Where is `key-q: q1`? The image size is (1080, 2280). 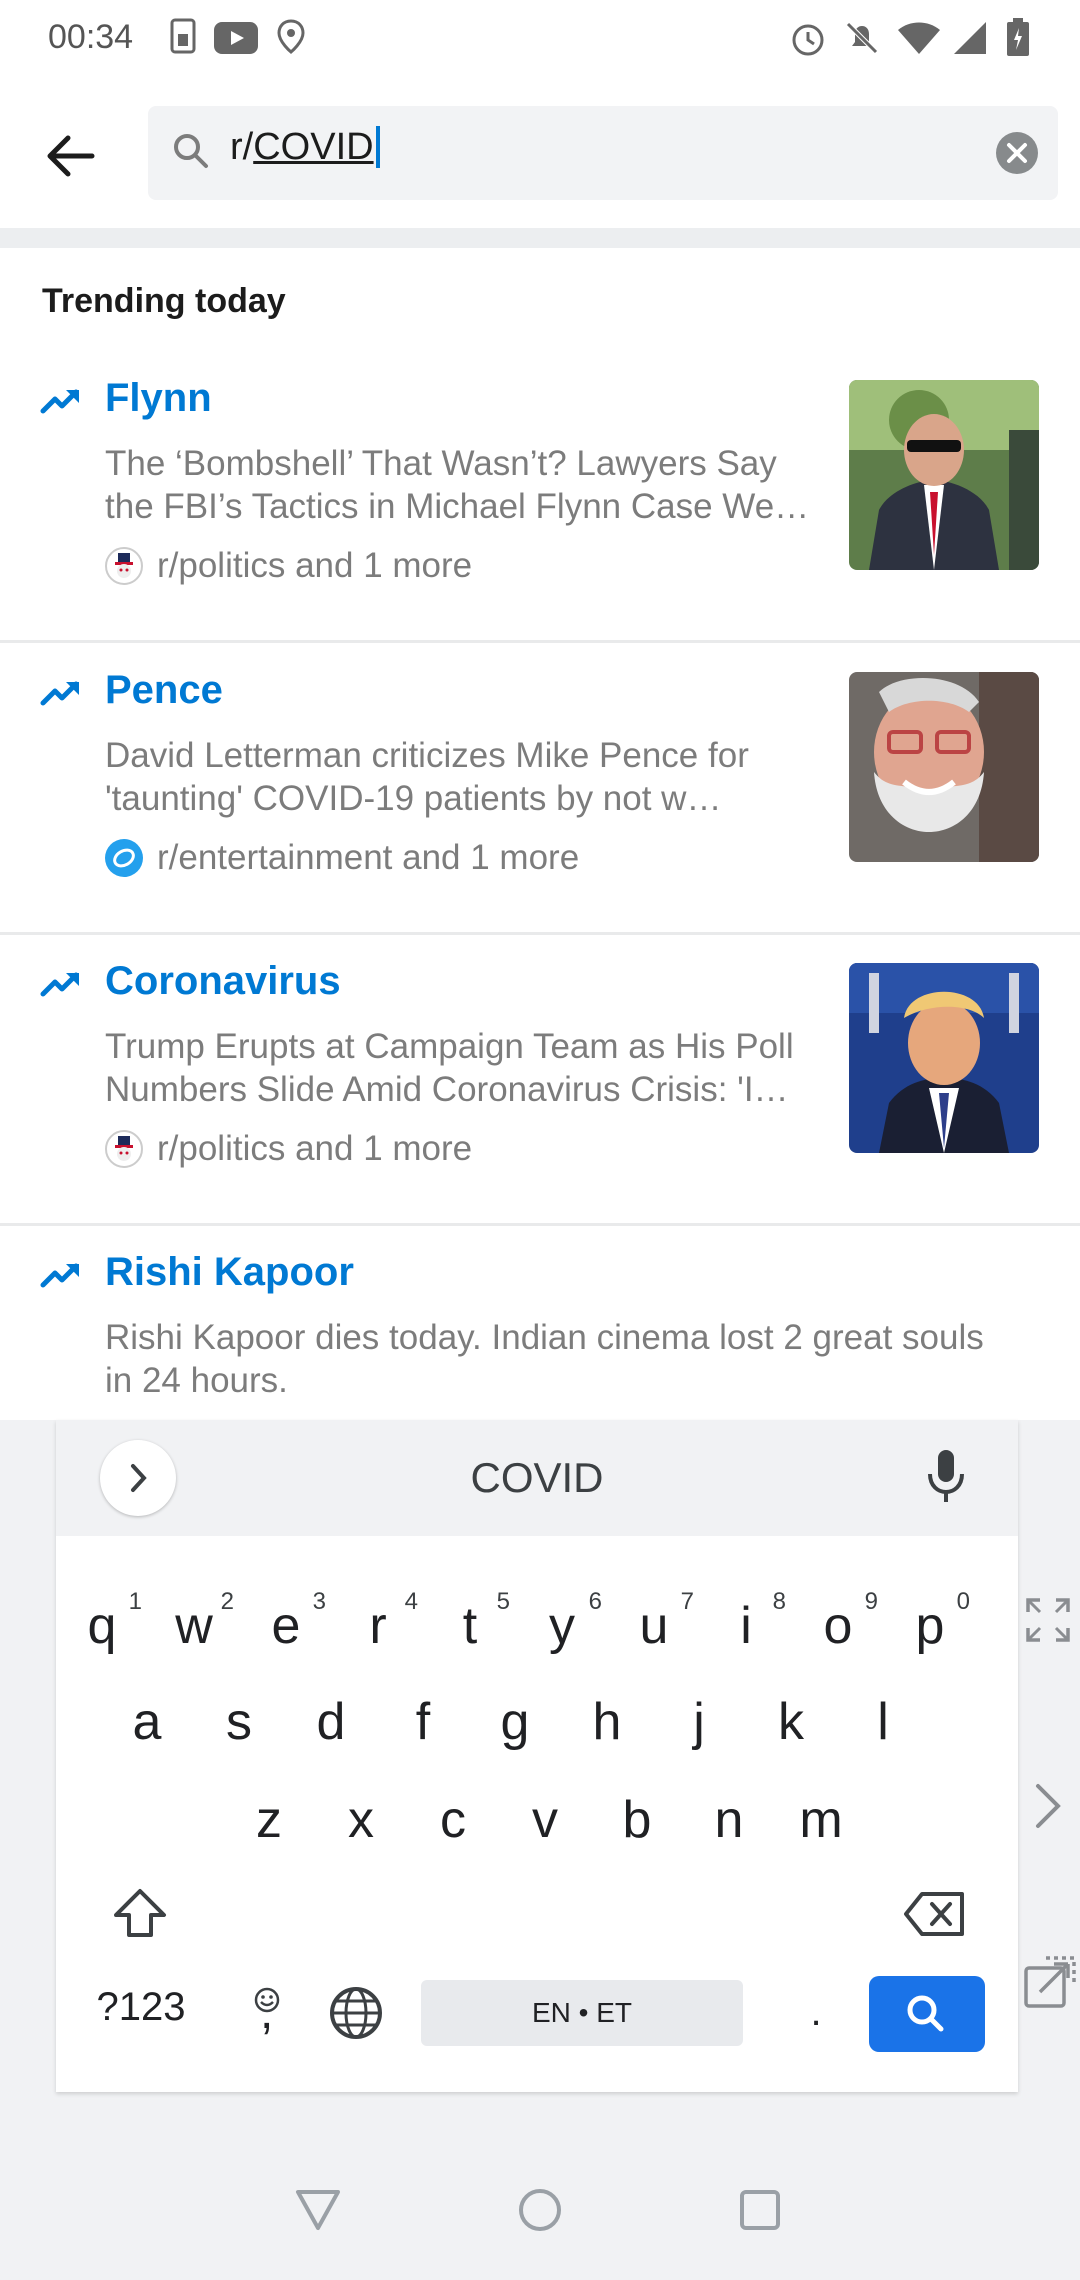
key-q: q1 is located at coordinates (102, 1622).